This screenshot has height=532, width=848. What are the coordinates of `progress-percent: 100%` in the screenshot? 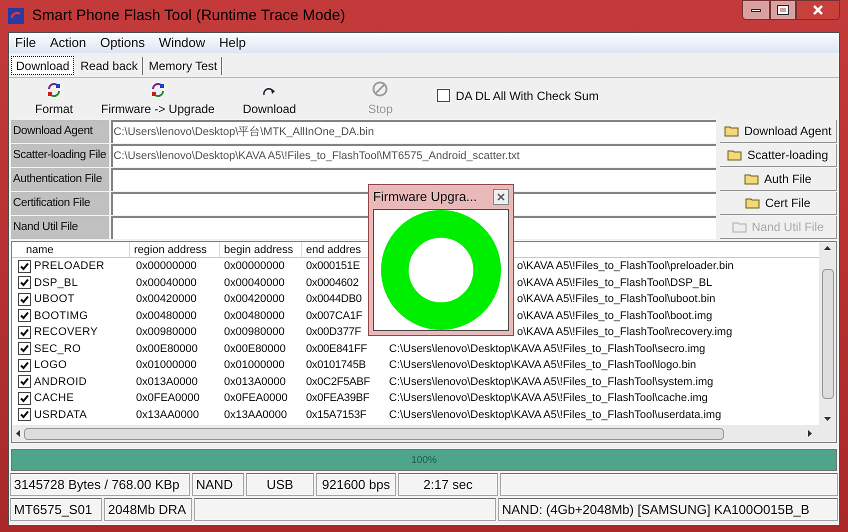 It's located at (424, 461).